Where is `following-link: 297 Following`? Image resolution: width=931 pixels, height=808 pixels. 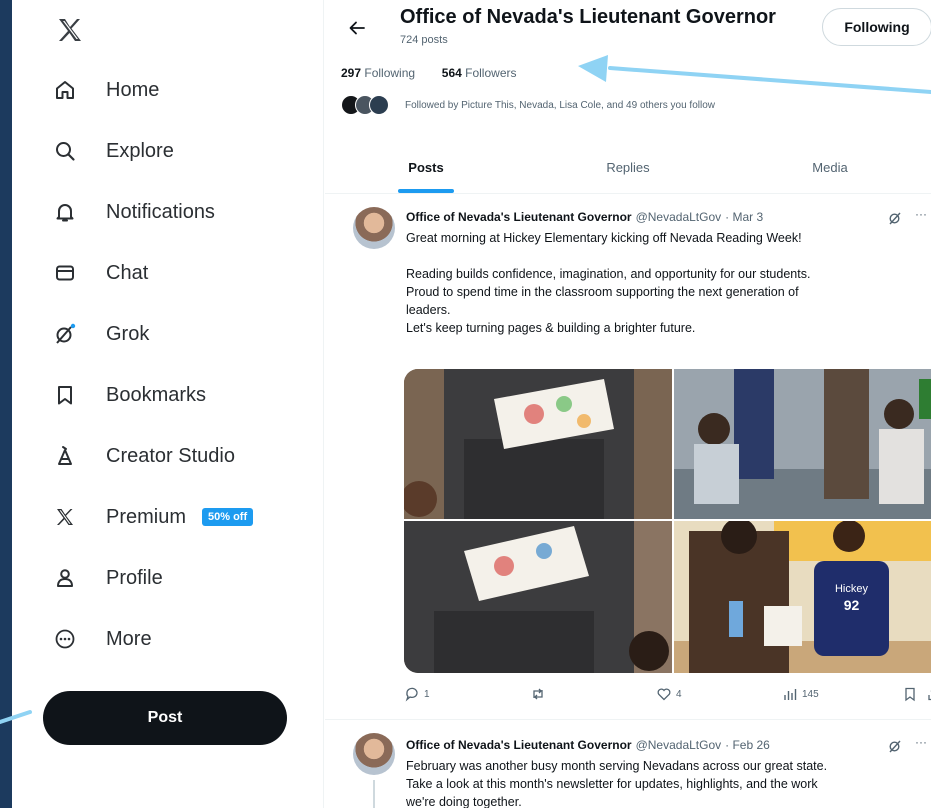
following-link: 297 Following is located at coordinates (378, 73).